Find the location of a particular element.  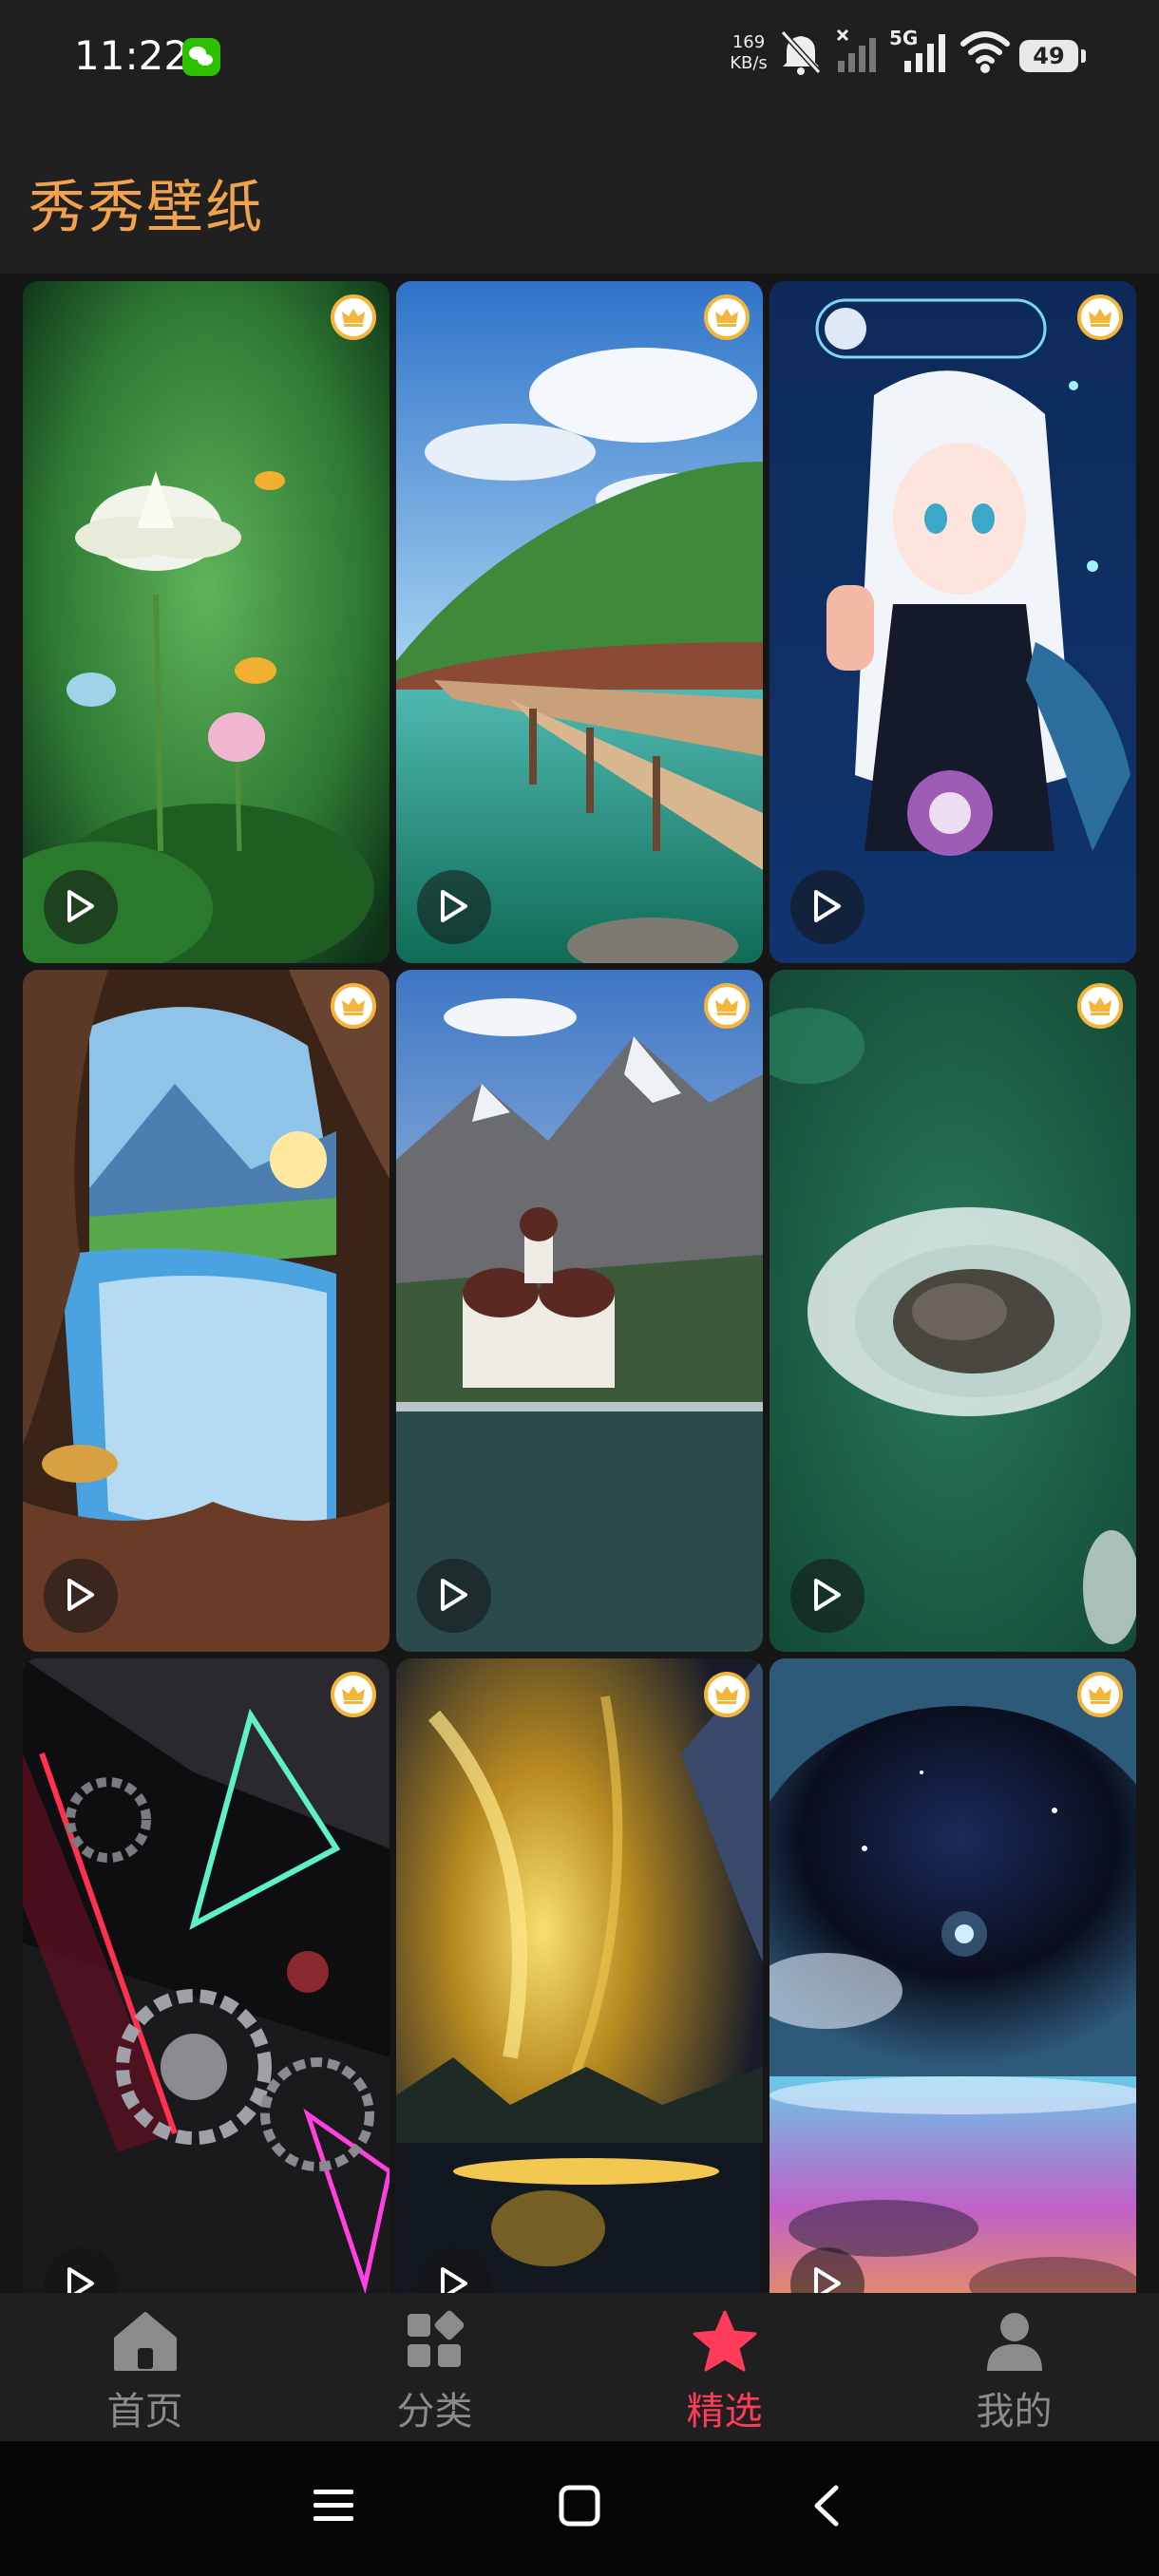

system-navigation-bar is located at coordinates (579, 2508).